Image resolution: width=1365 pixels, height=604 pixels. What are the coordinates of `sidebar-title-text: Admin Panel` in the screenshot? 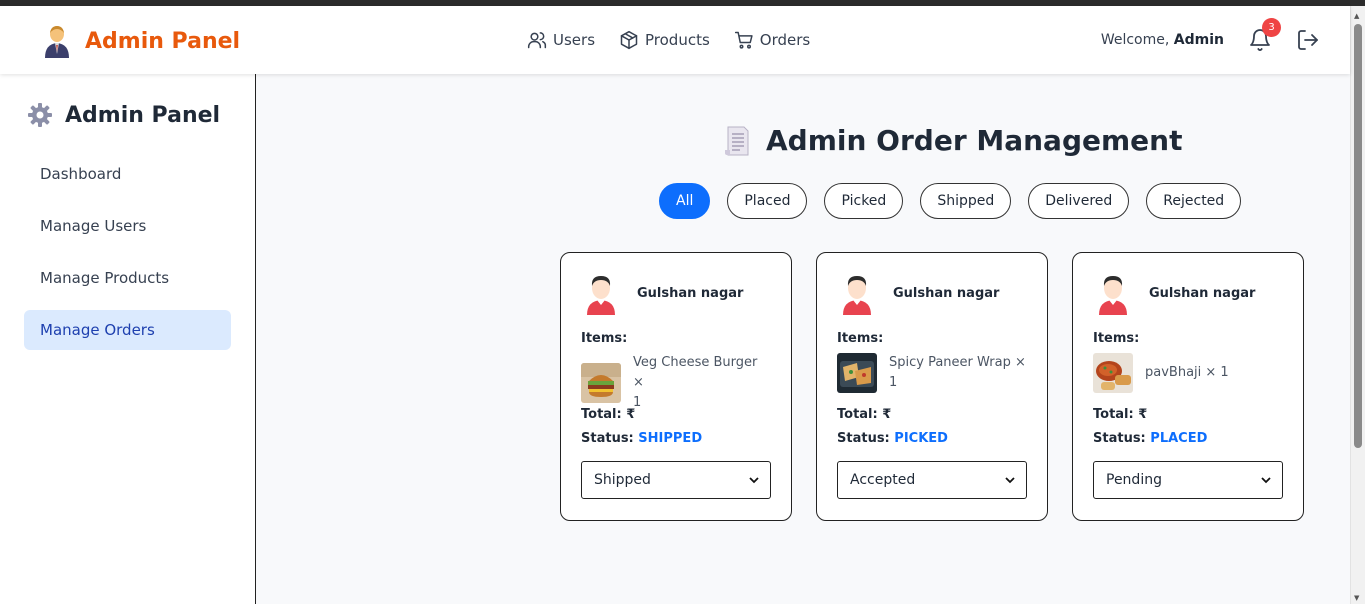 It's located at (143, 115).